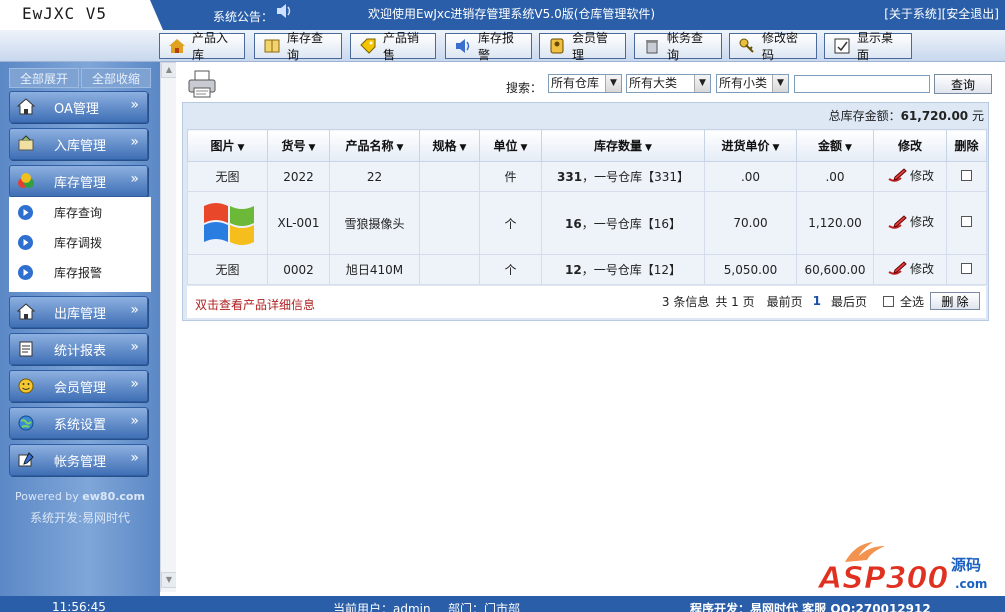  Describe the element at coordinates (668, 83) in the screenshot. I see `category-select: 所有大类 ▼` at that location.